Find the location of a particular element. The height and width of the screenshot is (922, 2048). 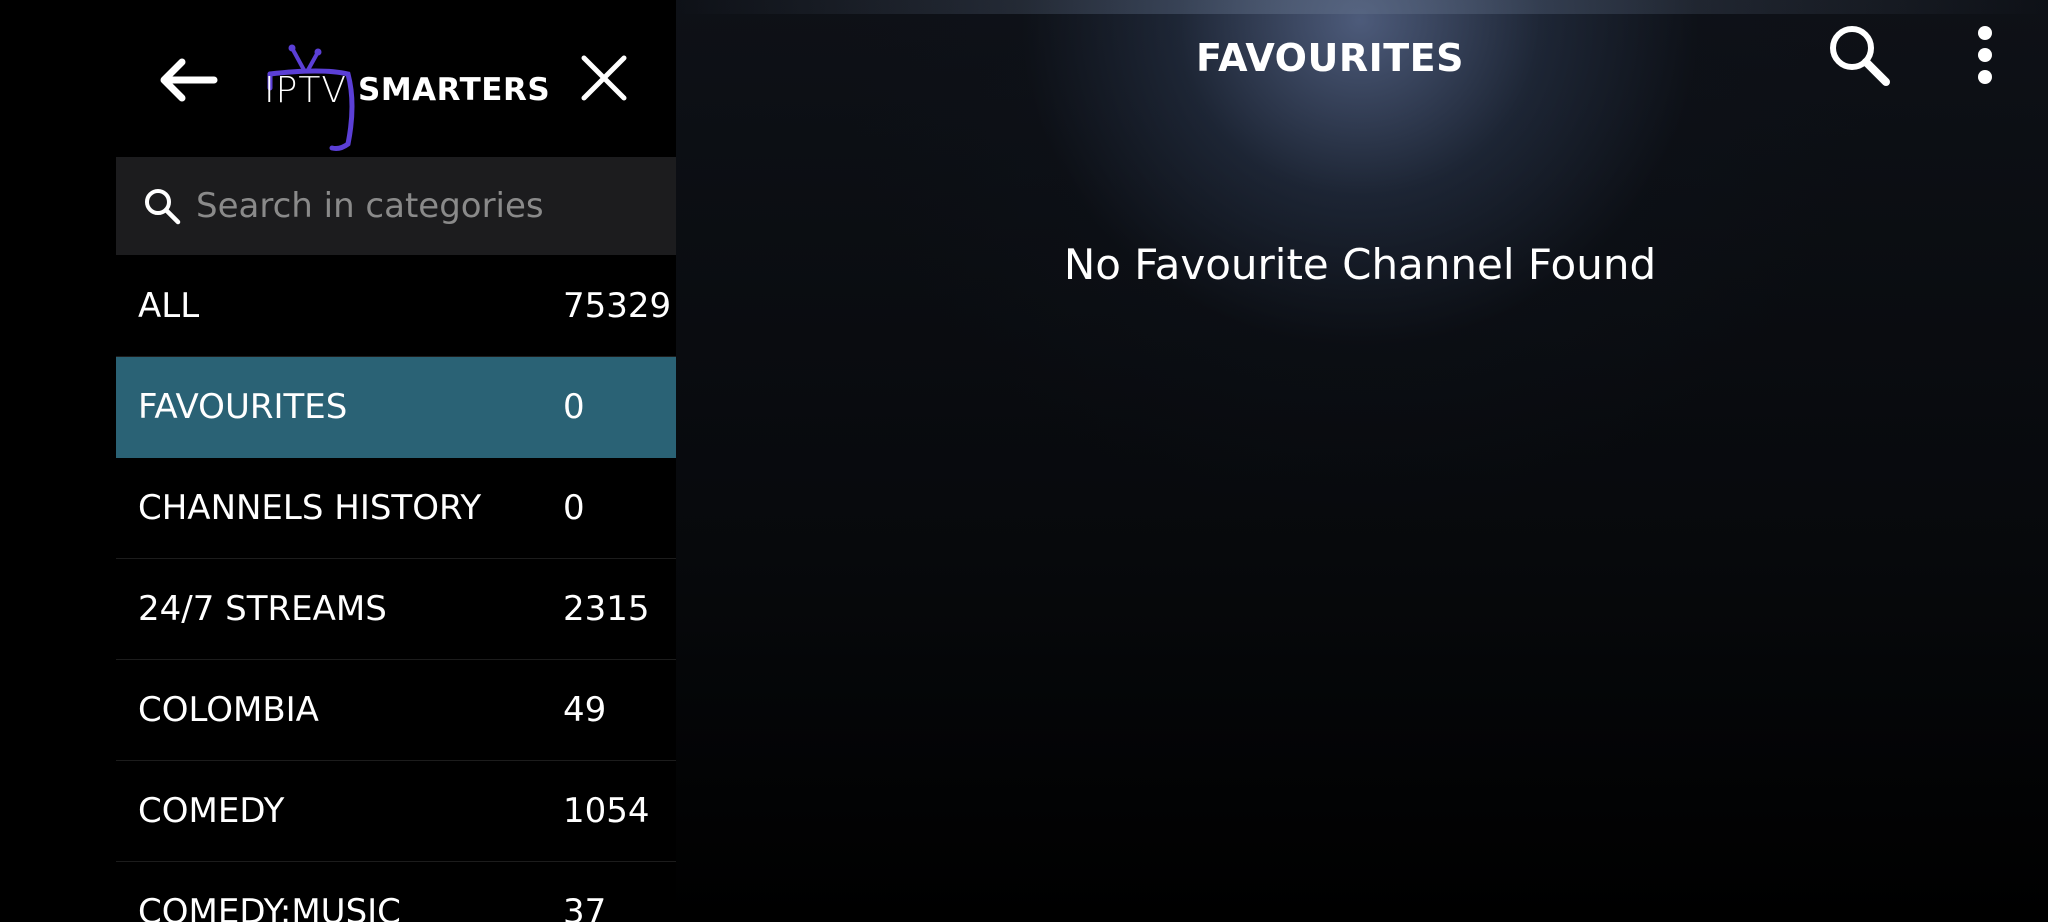

more-options-button is located at coordinates (1985, 55).